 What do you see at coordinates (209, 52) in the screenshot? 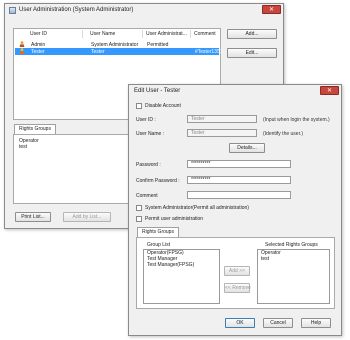
I see `cell-comment: #Tester1351` at bounding box center [209, 52].